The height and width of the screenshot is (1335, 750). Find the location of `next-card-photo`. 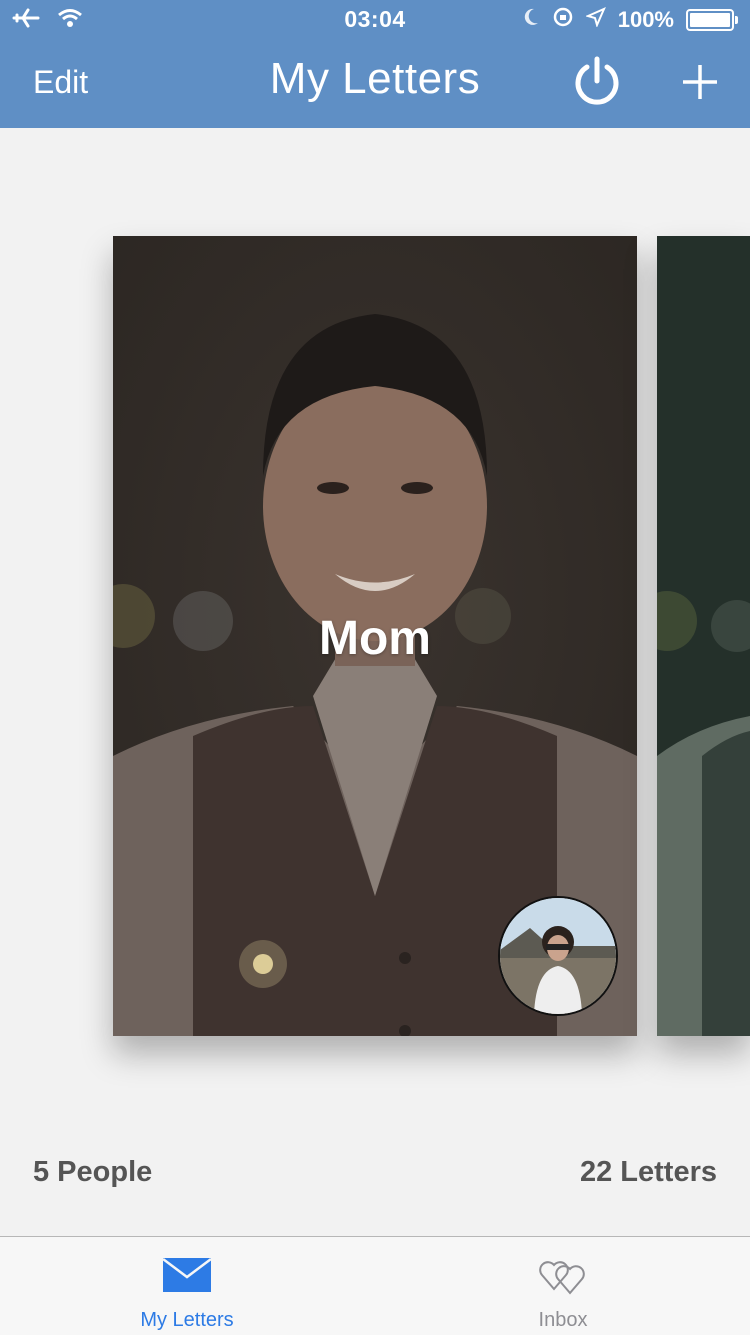

next-card-photo is located at coordinates (703, 636).